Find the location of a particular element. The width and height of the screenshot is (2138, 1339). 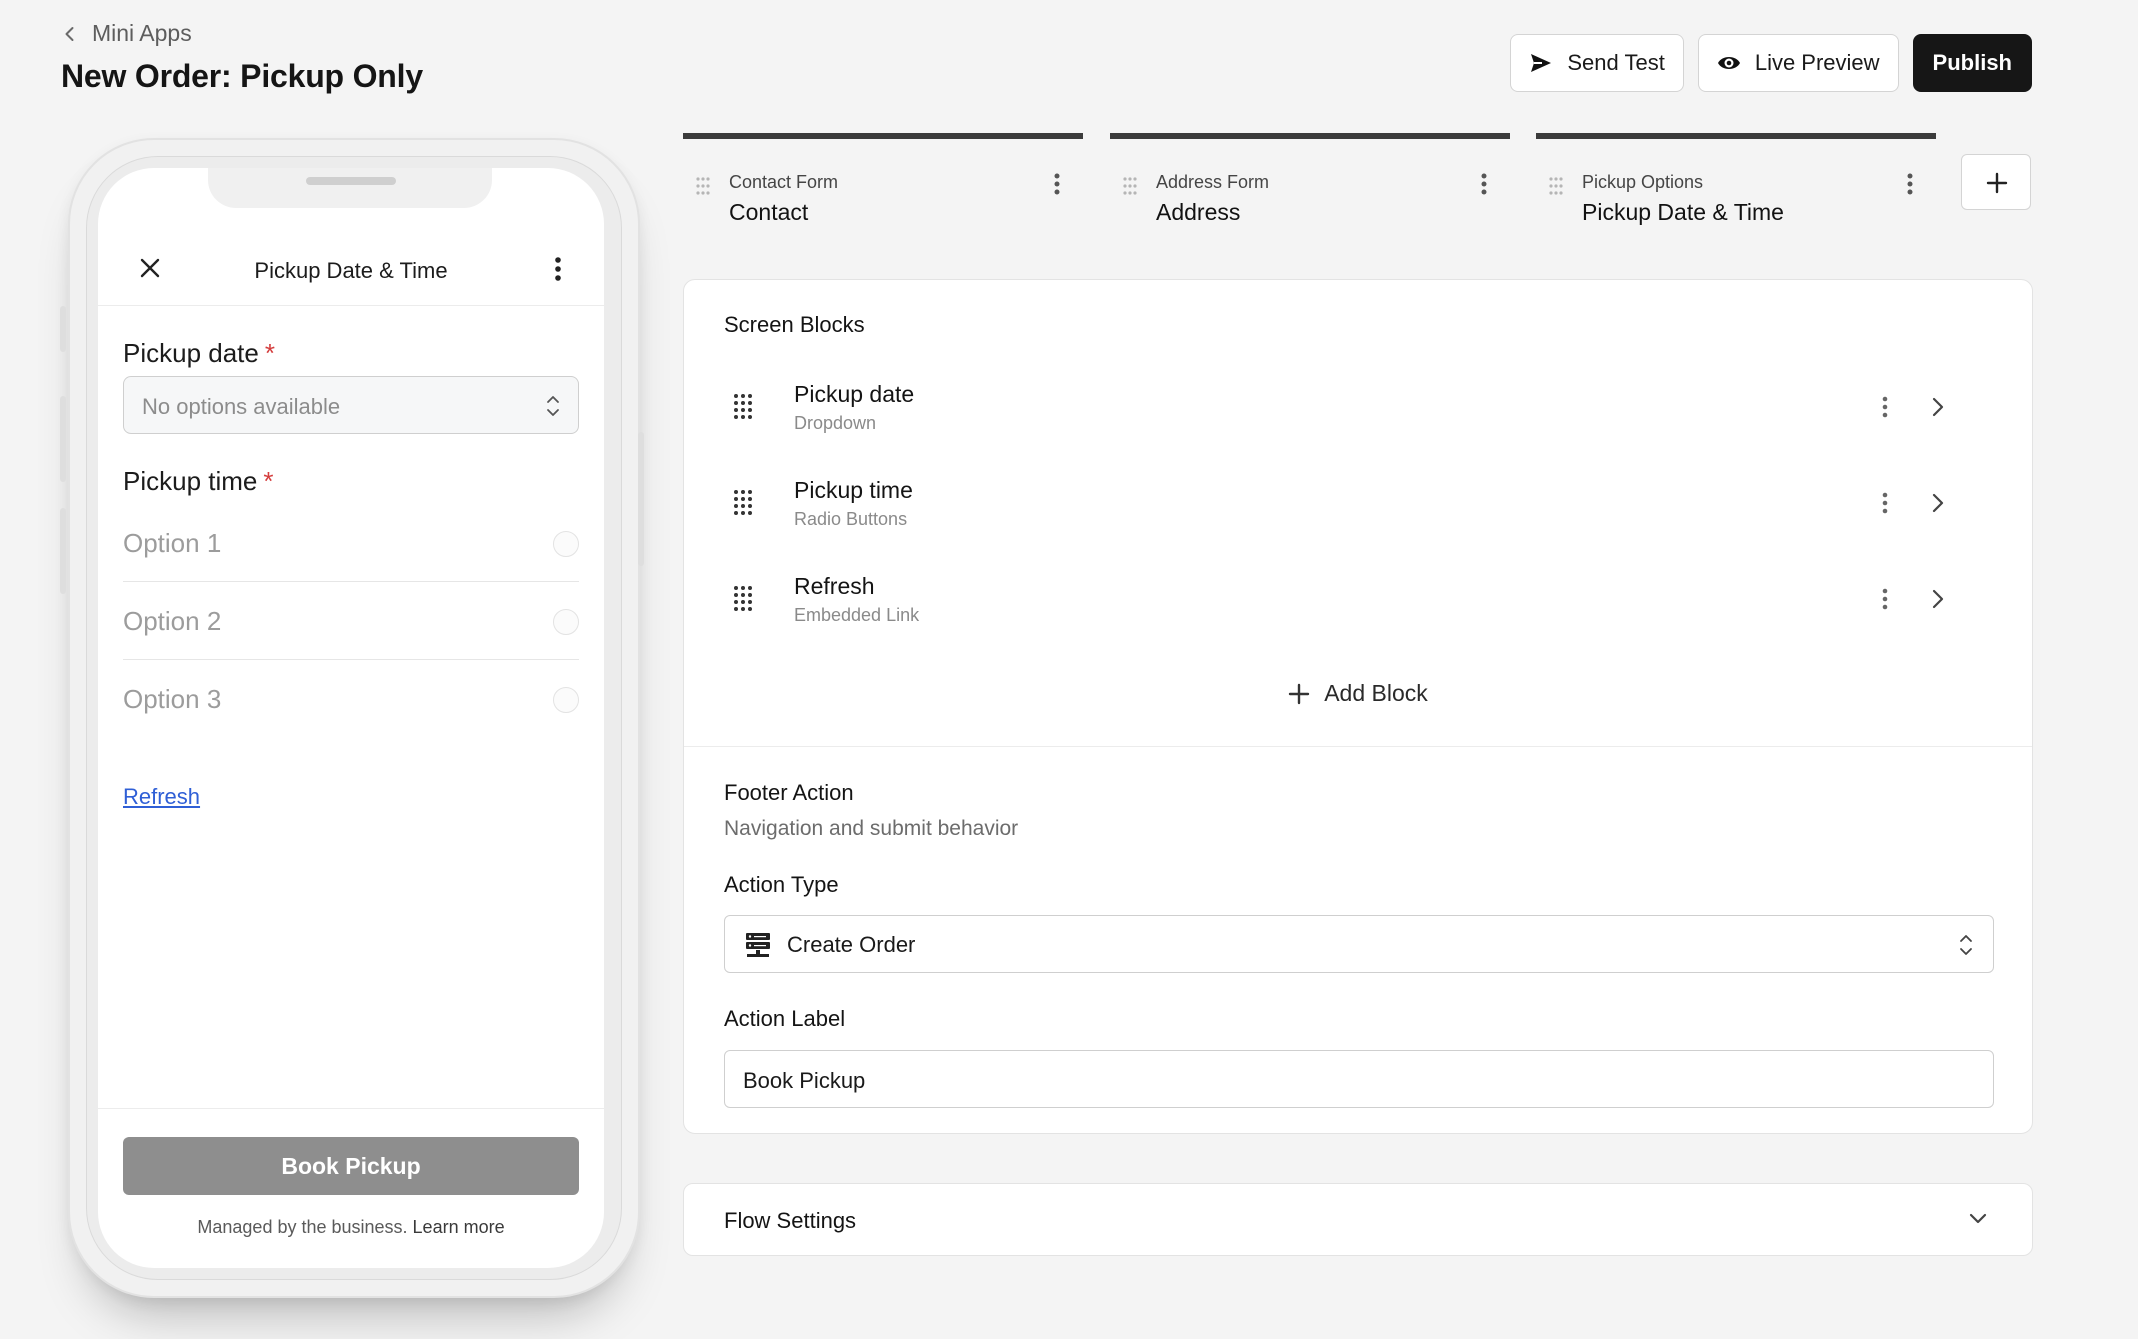

screen-tab-name: Address is located at coordinates (1198, 212).